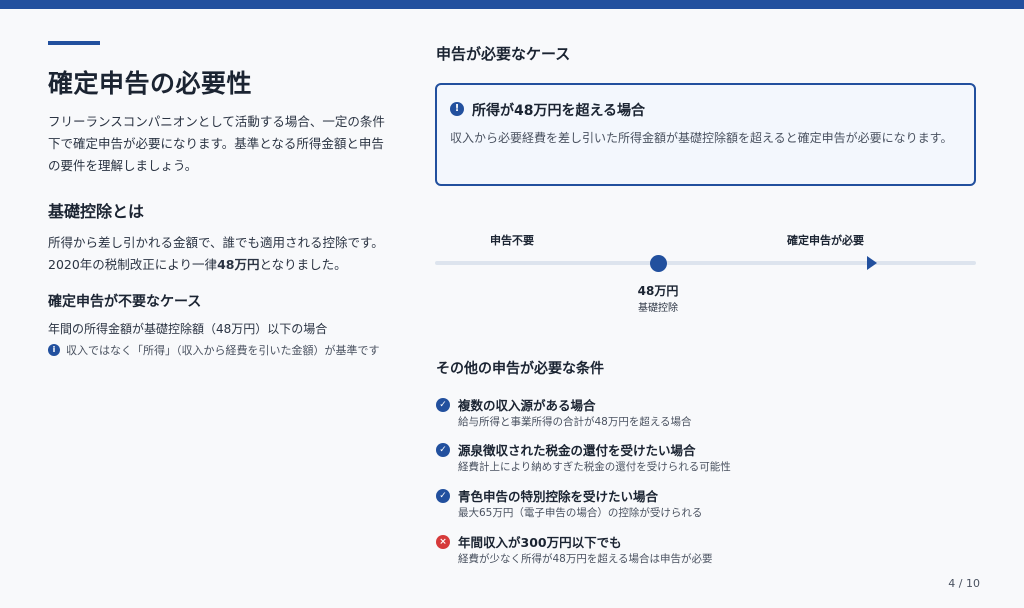 The width and height of the screenshot is (1024, 608). What do you see at coordinates (223, 350) in the screenshot?
I see `note-text: 収入ではなく「所得」（収入から経費を引いた金額）が基準です` at bounding box center [223, 350].